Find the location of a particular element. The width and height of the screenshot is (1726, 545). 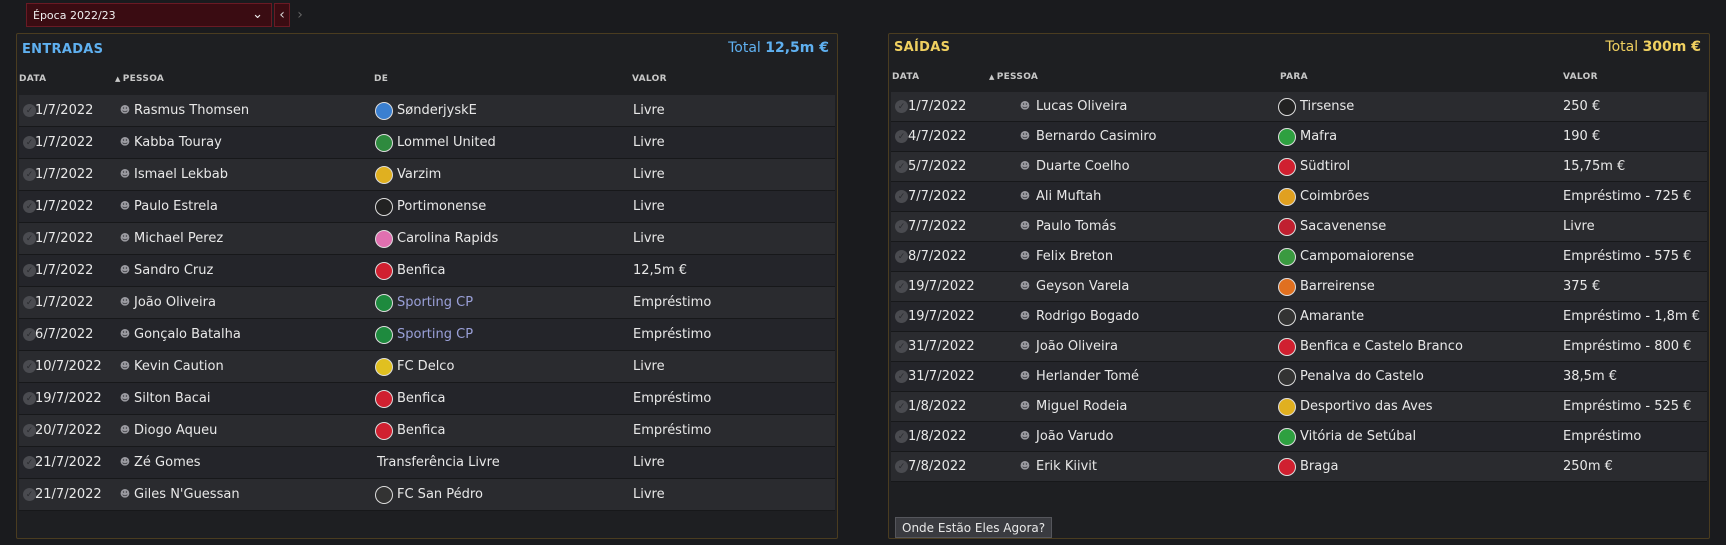

table-row: ✓ 1/7/2022 ☻ Paulo Estrela Portimonense Livre is located at coordinates (427, 207).